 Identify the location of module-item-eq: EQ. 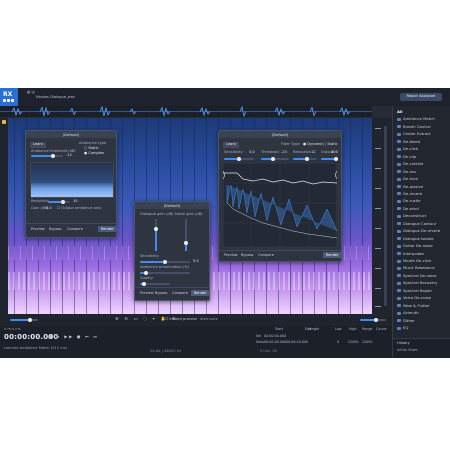
(423, 327).